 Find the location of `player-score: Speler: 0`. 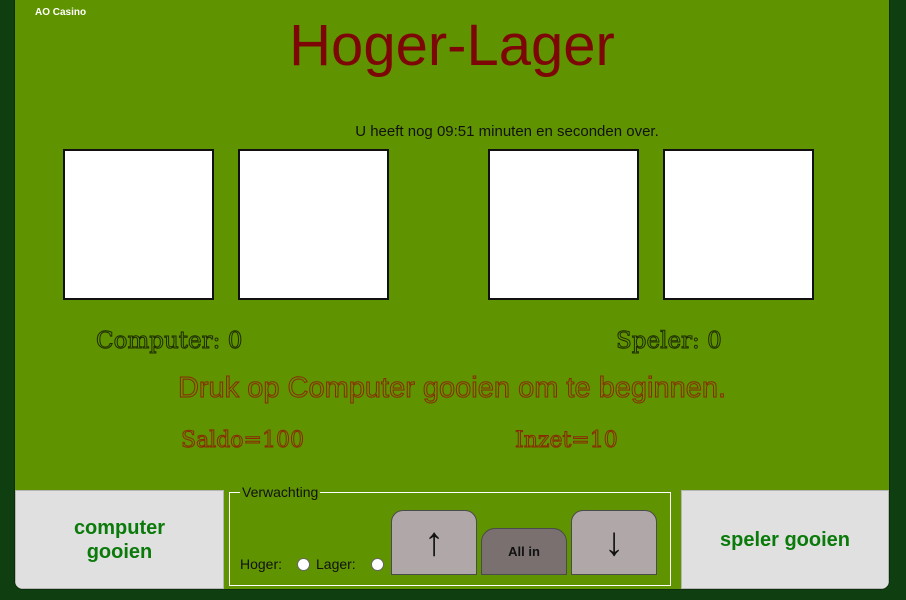

player-score: Speler: 0 is located at coordinates (669, 341).